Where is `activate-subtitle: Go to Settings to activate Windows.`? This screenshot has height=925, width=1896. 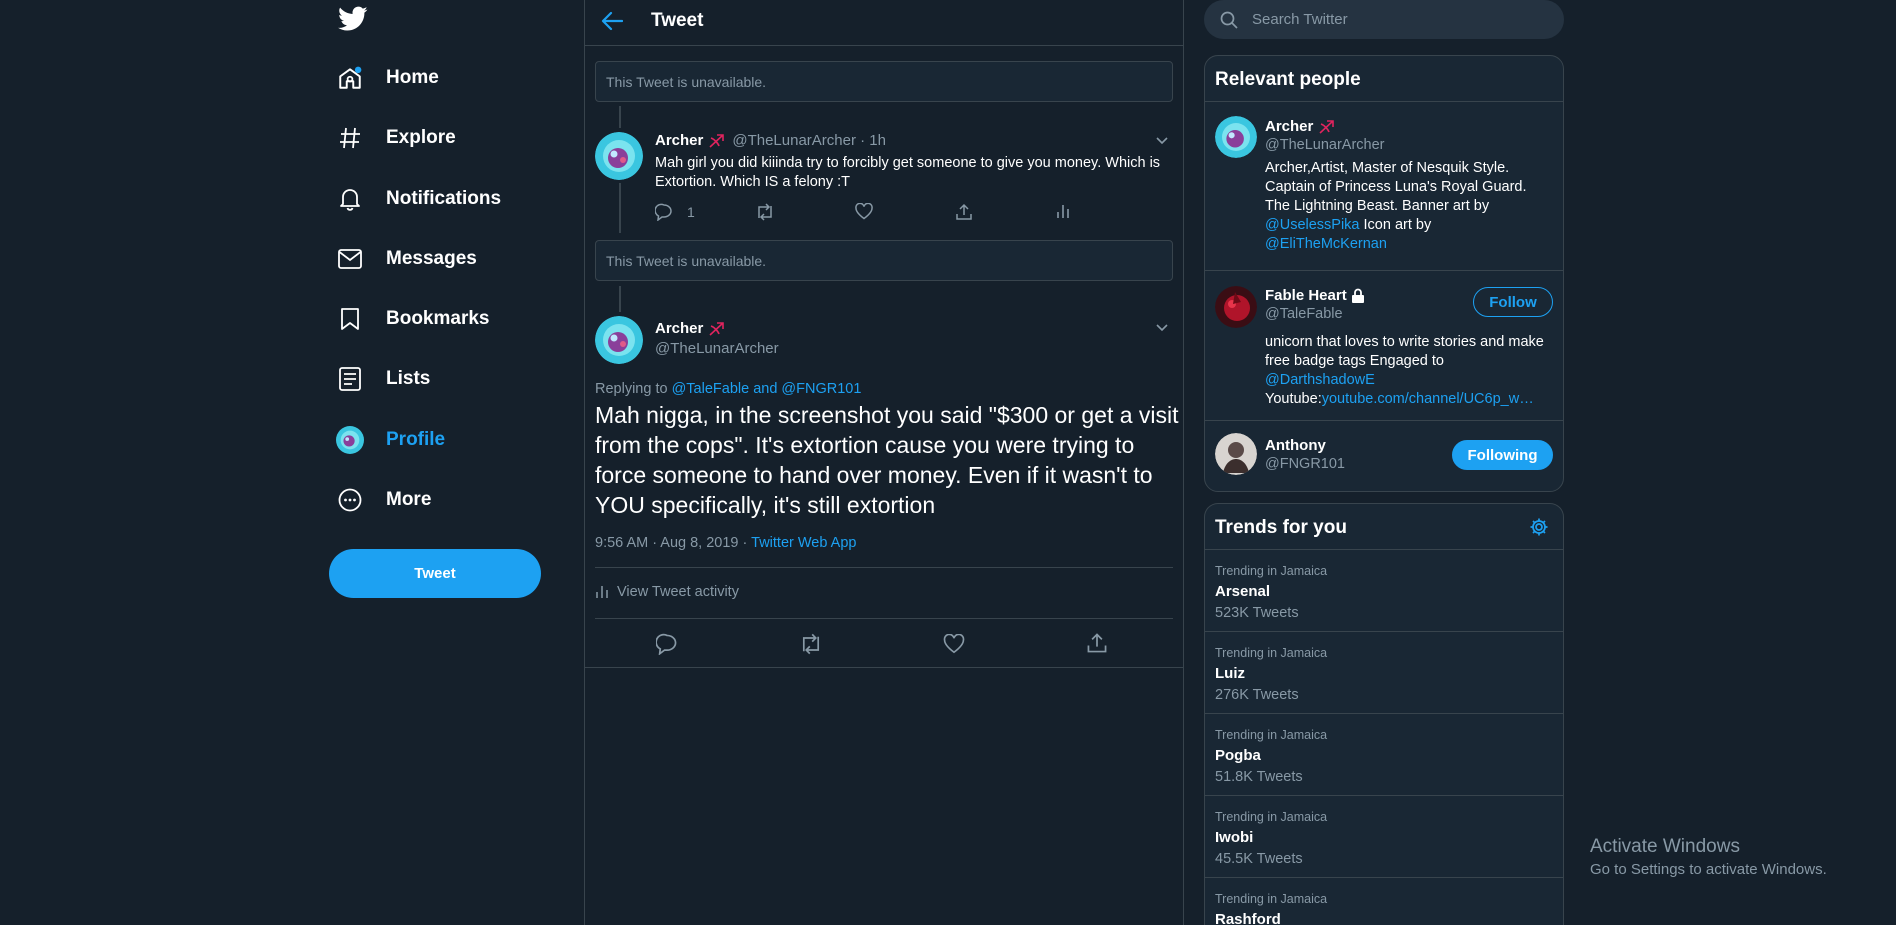
activate-subtitle: Go to Settings to activate Windows. is located at coordinates (1708, 869).